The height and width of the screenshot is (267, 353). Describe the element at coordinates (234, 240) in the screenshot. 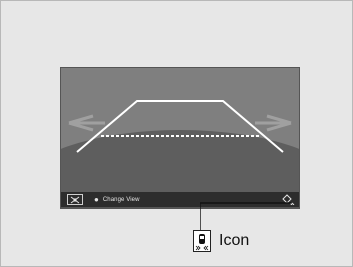

I see `icon-callout-label: Icon` at that location.